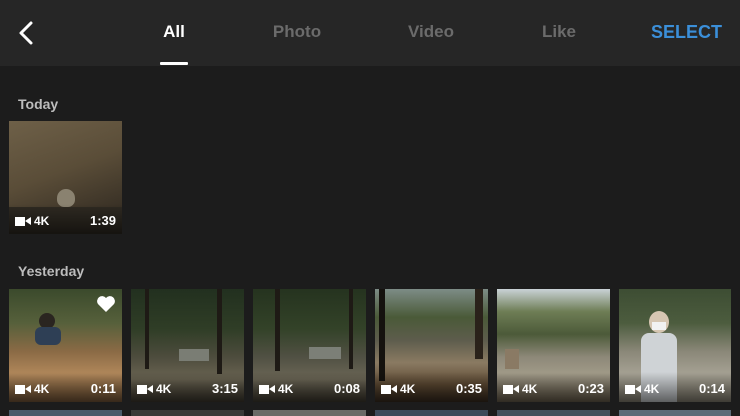  Describe the element at coordinates (174, 32) in the screenshot. I see `tab-all: All` at that location.